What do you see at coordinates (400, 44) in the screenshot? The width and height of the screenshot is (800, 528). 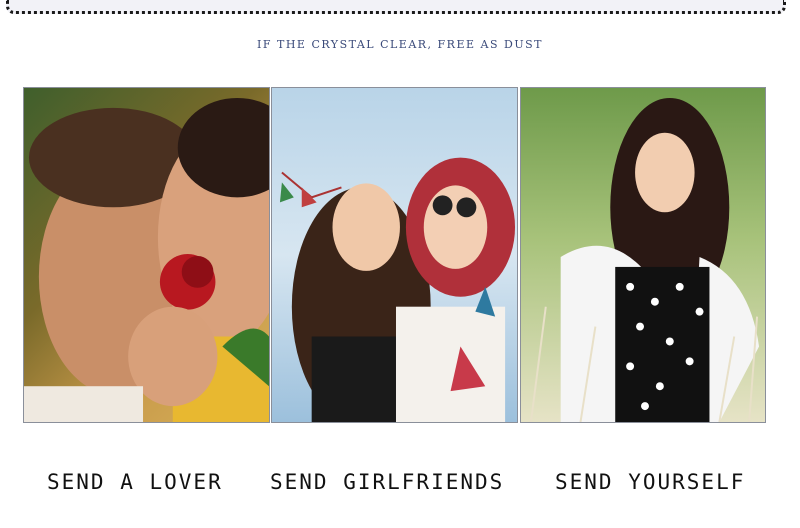 I see `tagline: IF THE CRYSTAL CLEAR, FREE AS DUST` at bounding box center [400, 44].